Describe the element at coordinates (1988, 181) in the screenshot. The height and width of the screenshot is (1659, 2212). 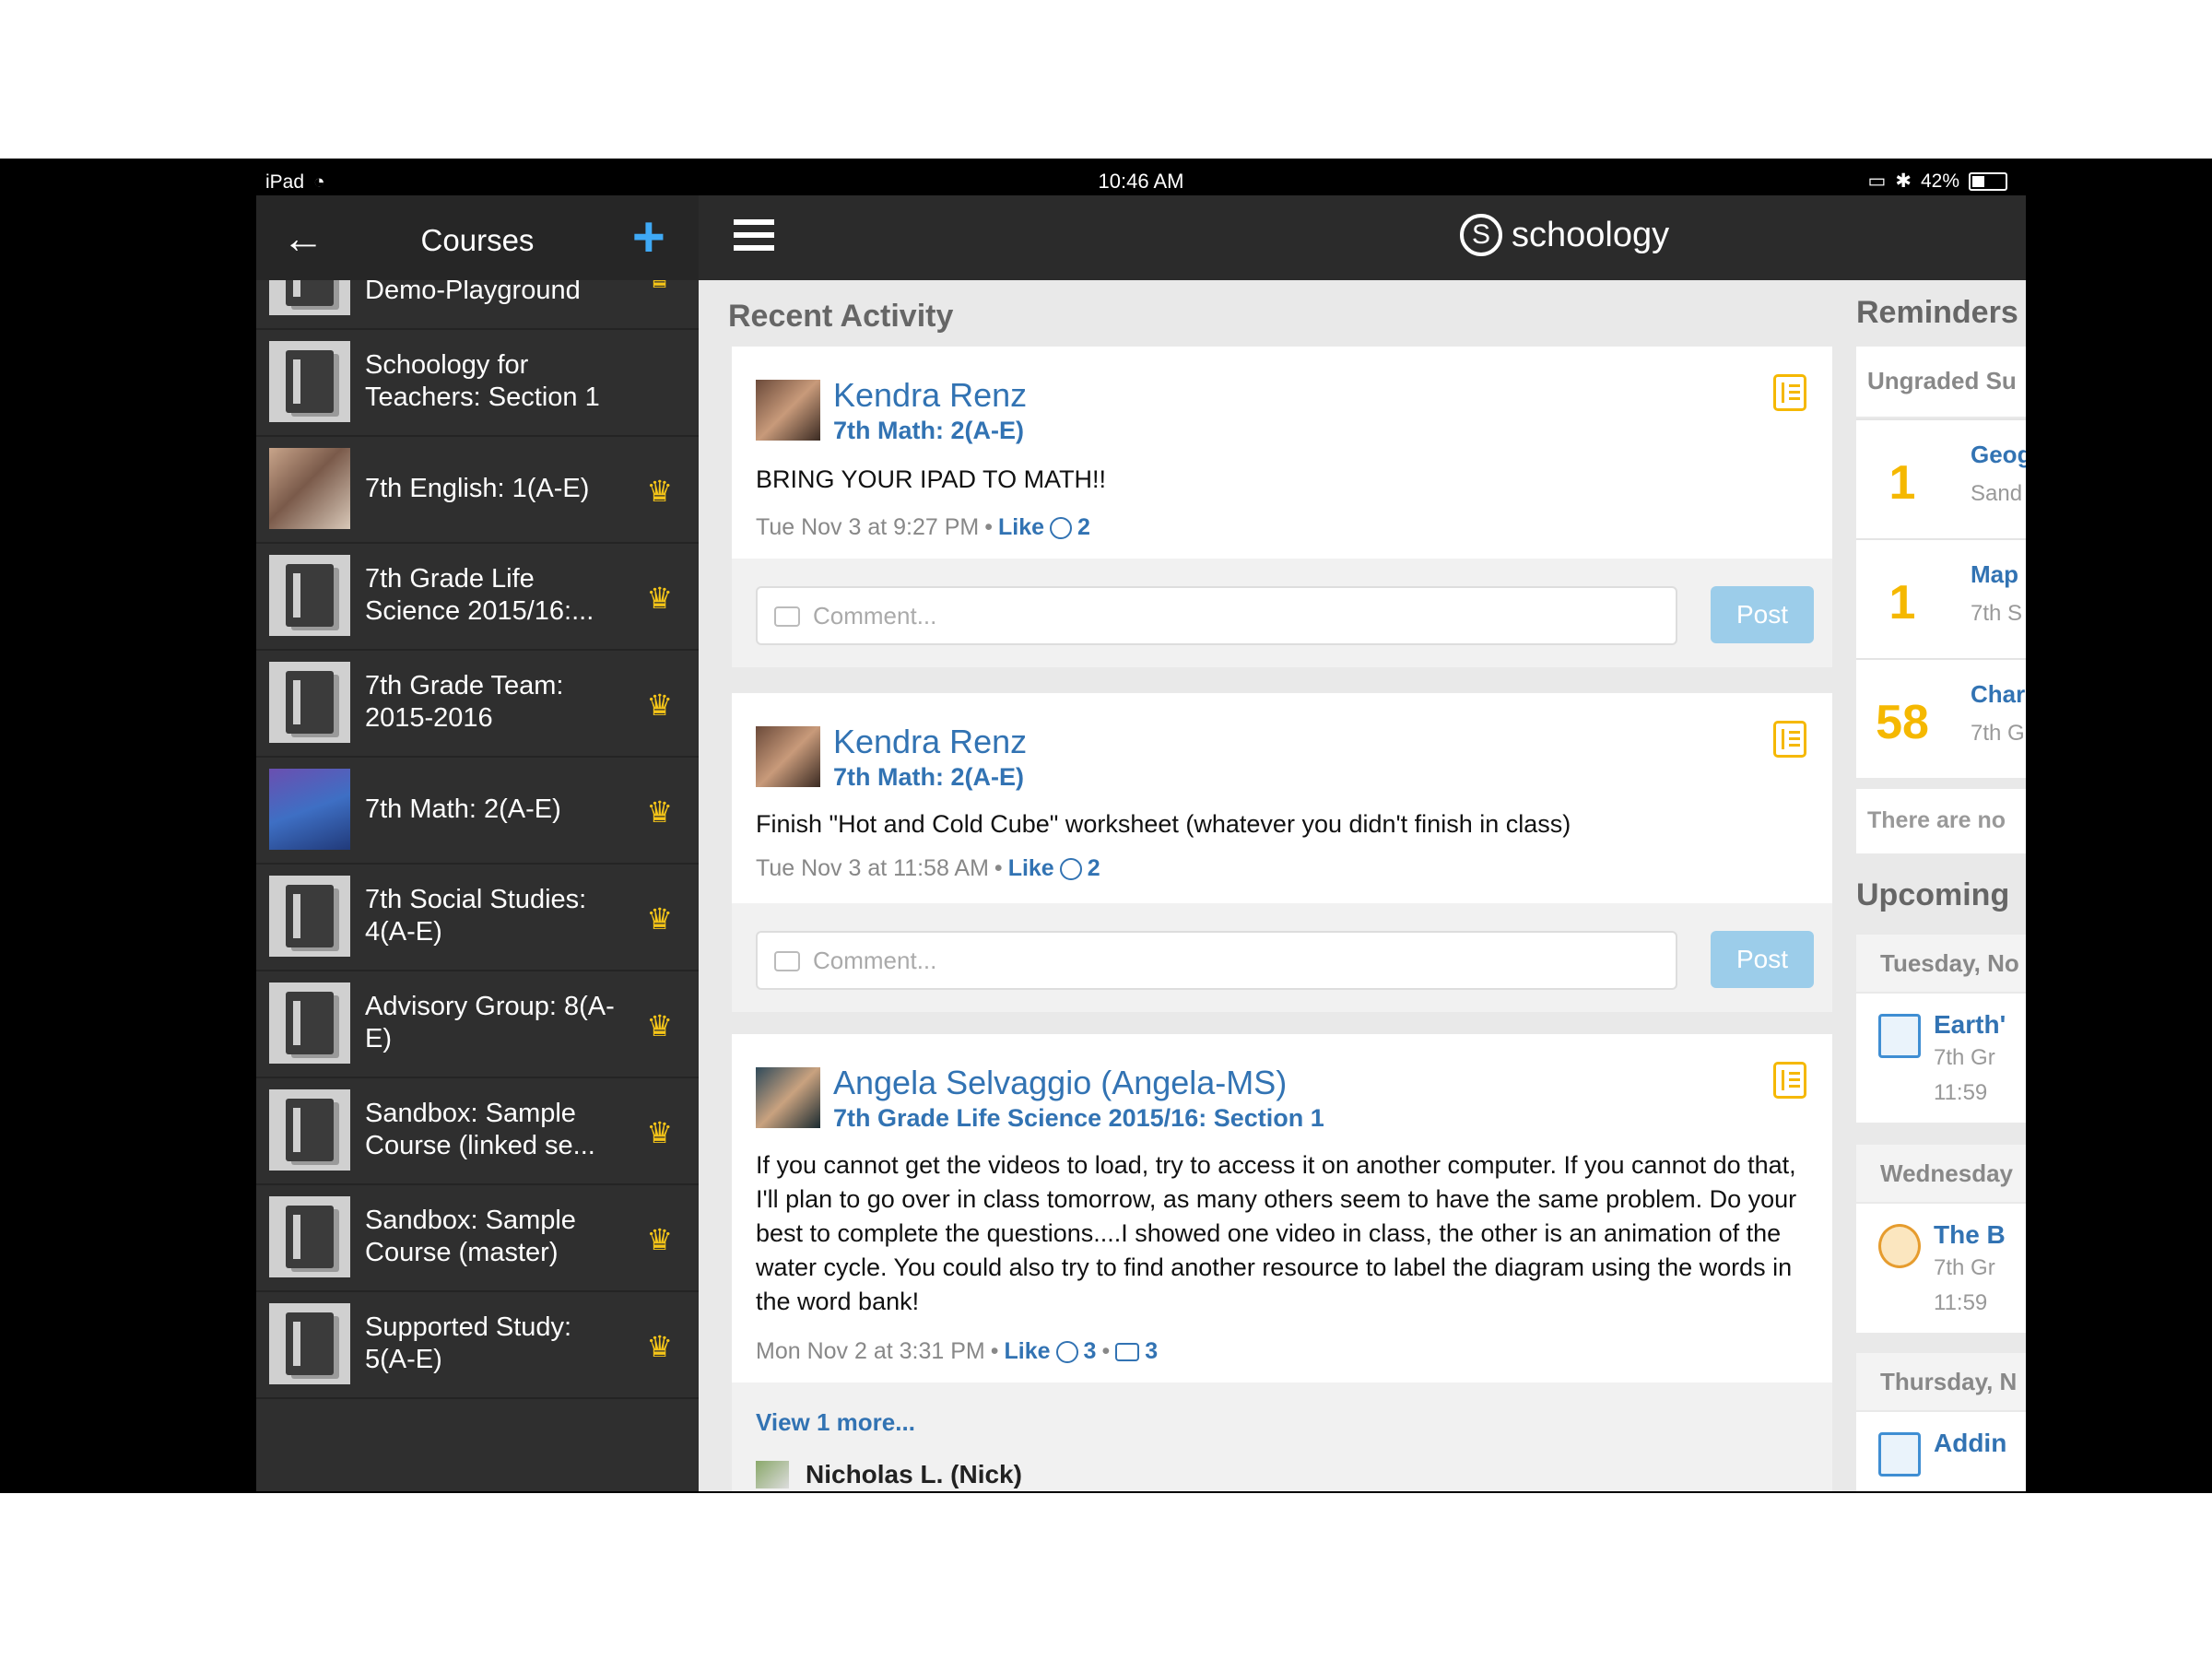
I see `battery-icon` at that location.